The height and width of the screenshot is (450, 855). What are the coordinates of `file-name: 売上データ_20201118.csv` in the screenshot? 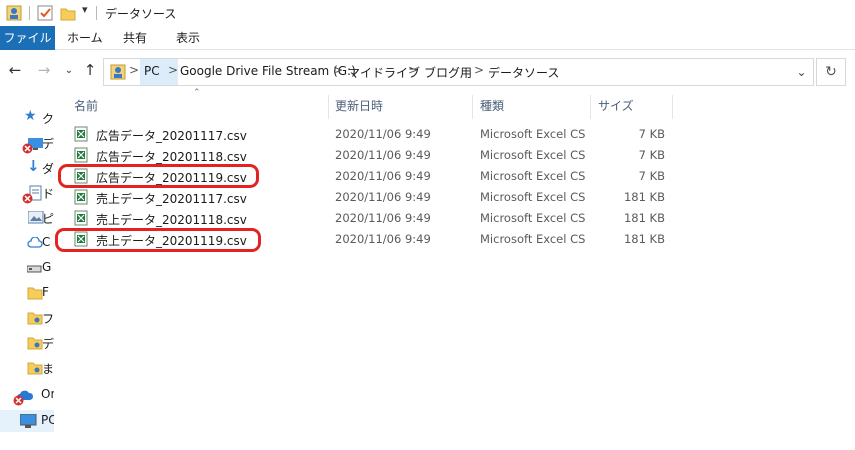 It's located at (171, 220).